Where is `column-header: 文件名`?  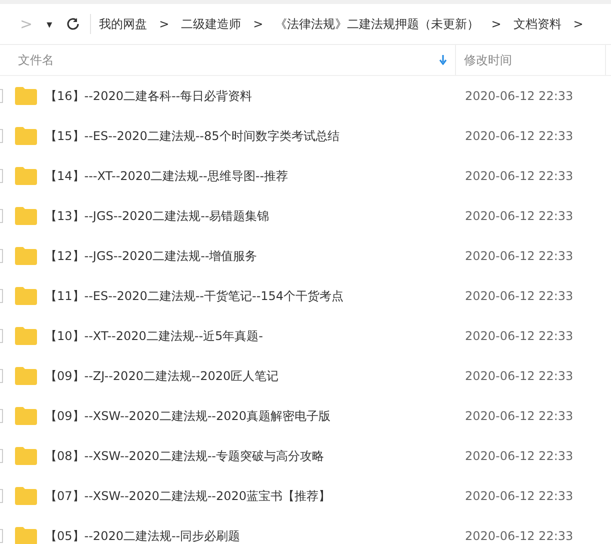 column-header: 文件名 is located at coordinates (228, 60).